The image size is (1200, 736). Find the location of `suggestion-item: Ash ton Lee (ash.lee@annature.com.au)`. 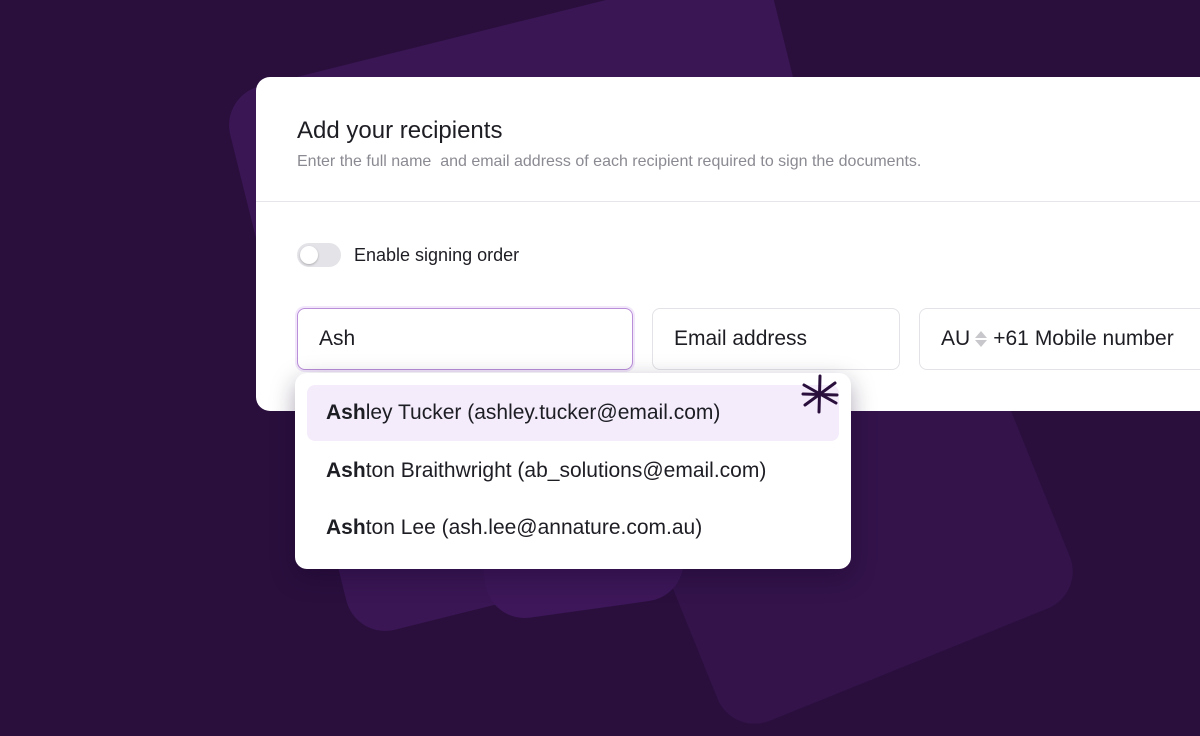

suggestion-item: Ash ton Lee (ash.lee@annature.com.au) is located at coordinates (573, 528).